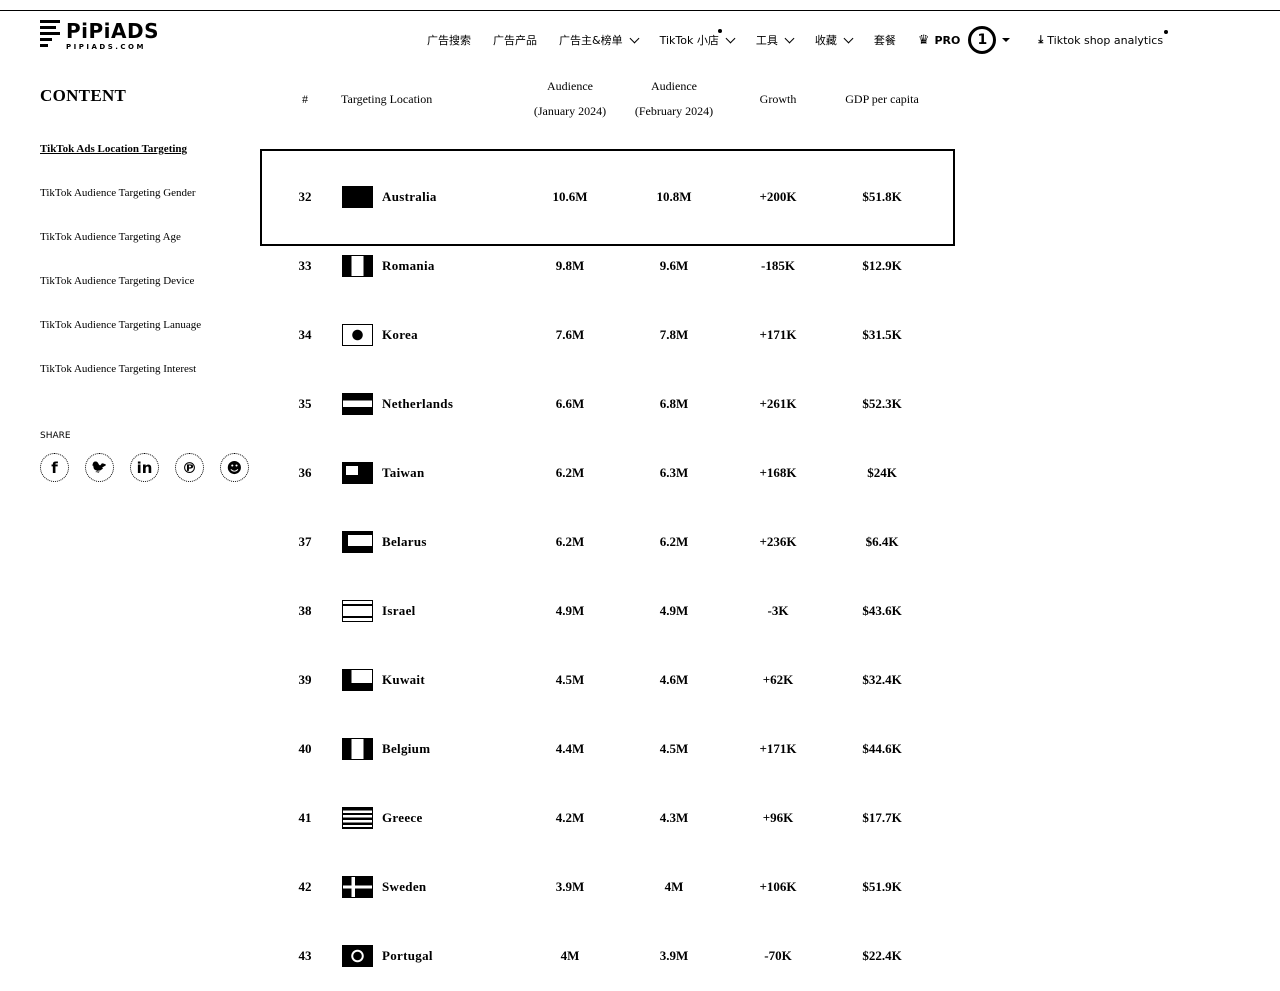 The height and width of the screenshot is (991, 1280). I want to click on header-feb: Audience (February 2024), so click(674, 98).